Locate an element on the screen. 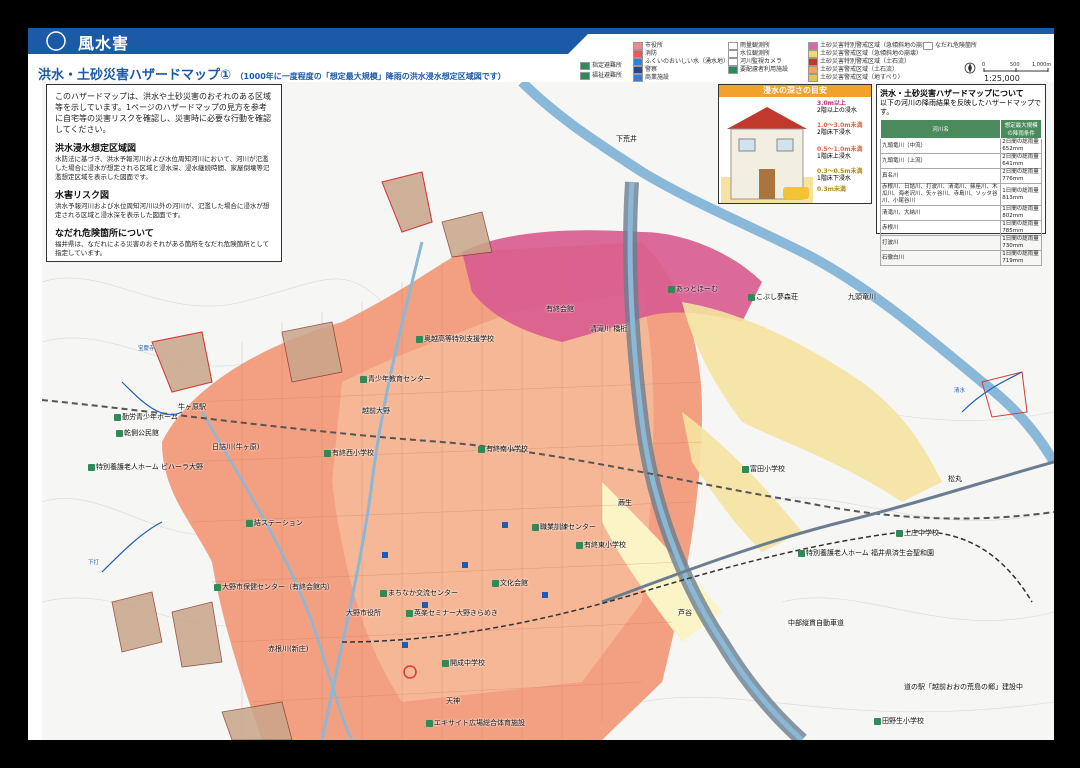 Image resolution: width=1080 pixels, height=768 pixels. place-label: 蕨生 is located at coordinates (625, 503).